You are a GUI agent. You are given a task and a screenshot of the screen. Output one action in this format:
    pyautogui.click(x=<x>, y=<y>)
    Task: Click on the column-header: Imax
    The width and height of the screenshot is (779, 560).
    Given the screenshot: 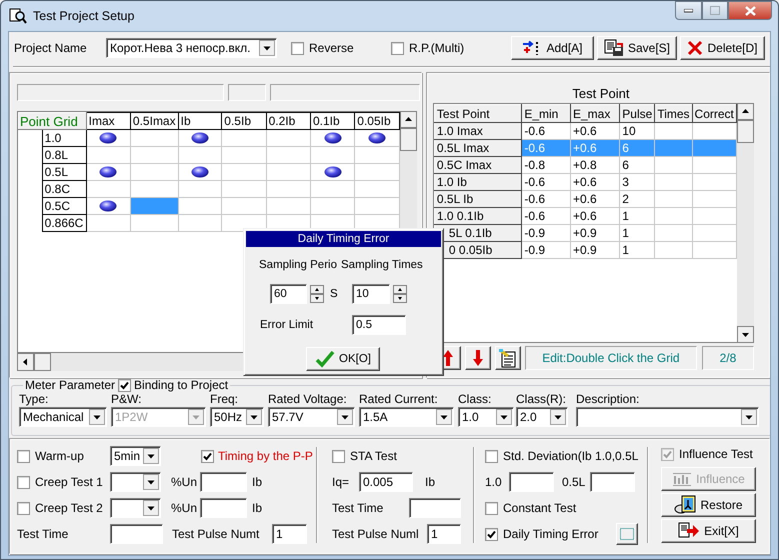 What is the action you would take?
    pyautogui.click(x=108, y=121)
    